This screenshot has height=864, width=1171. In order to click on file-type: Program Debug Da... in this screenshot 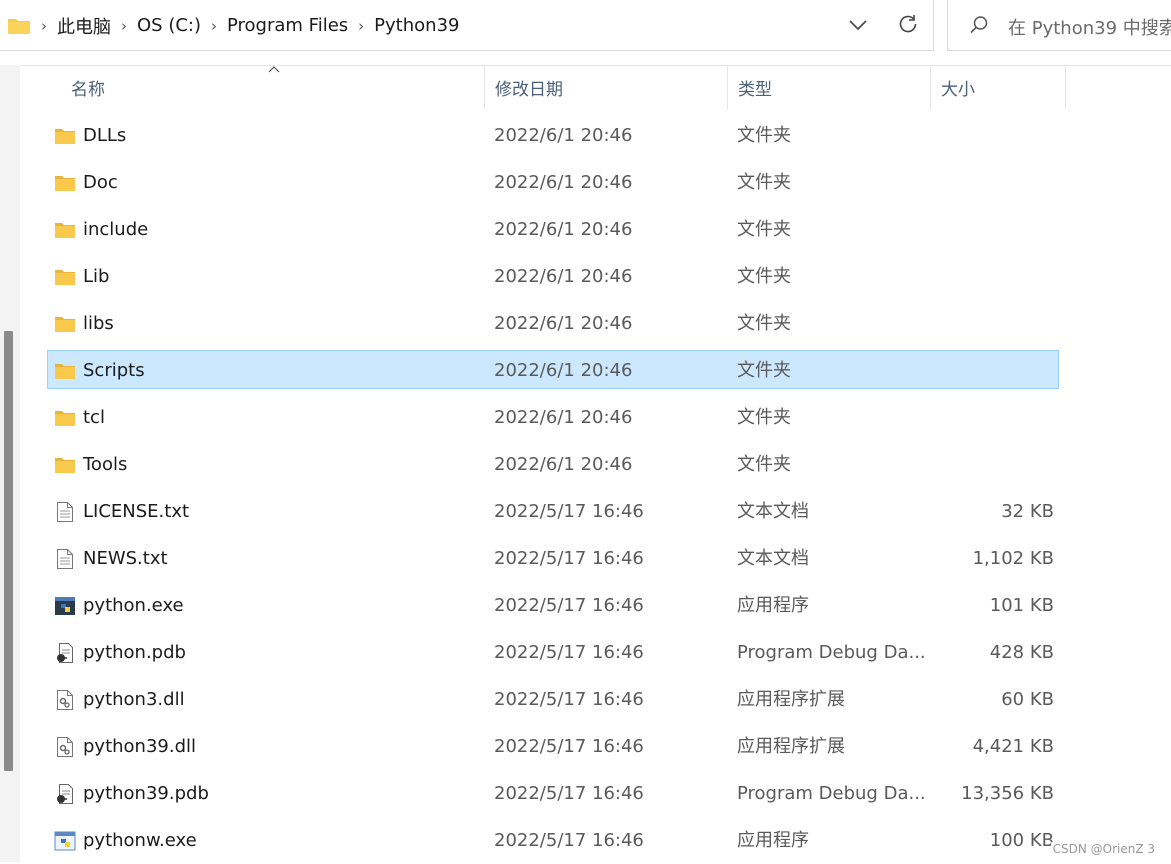, I will do `click(831, 793)`.